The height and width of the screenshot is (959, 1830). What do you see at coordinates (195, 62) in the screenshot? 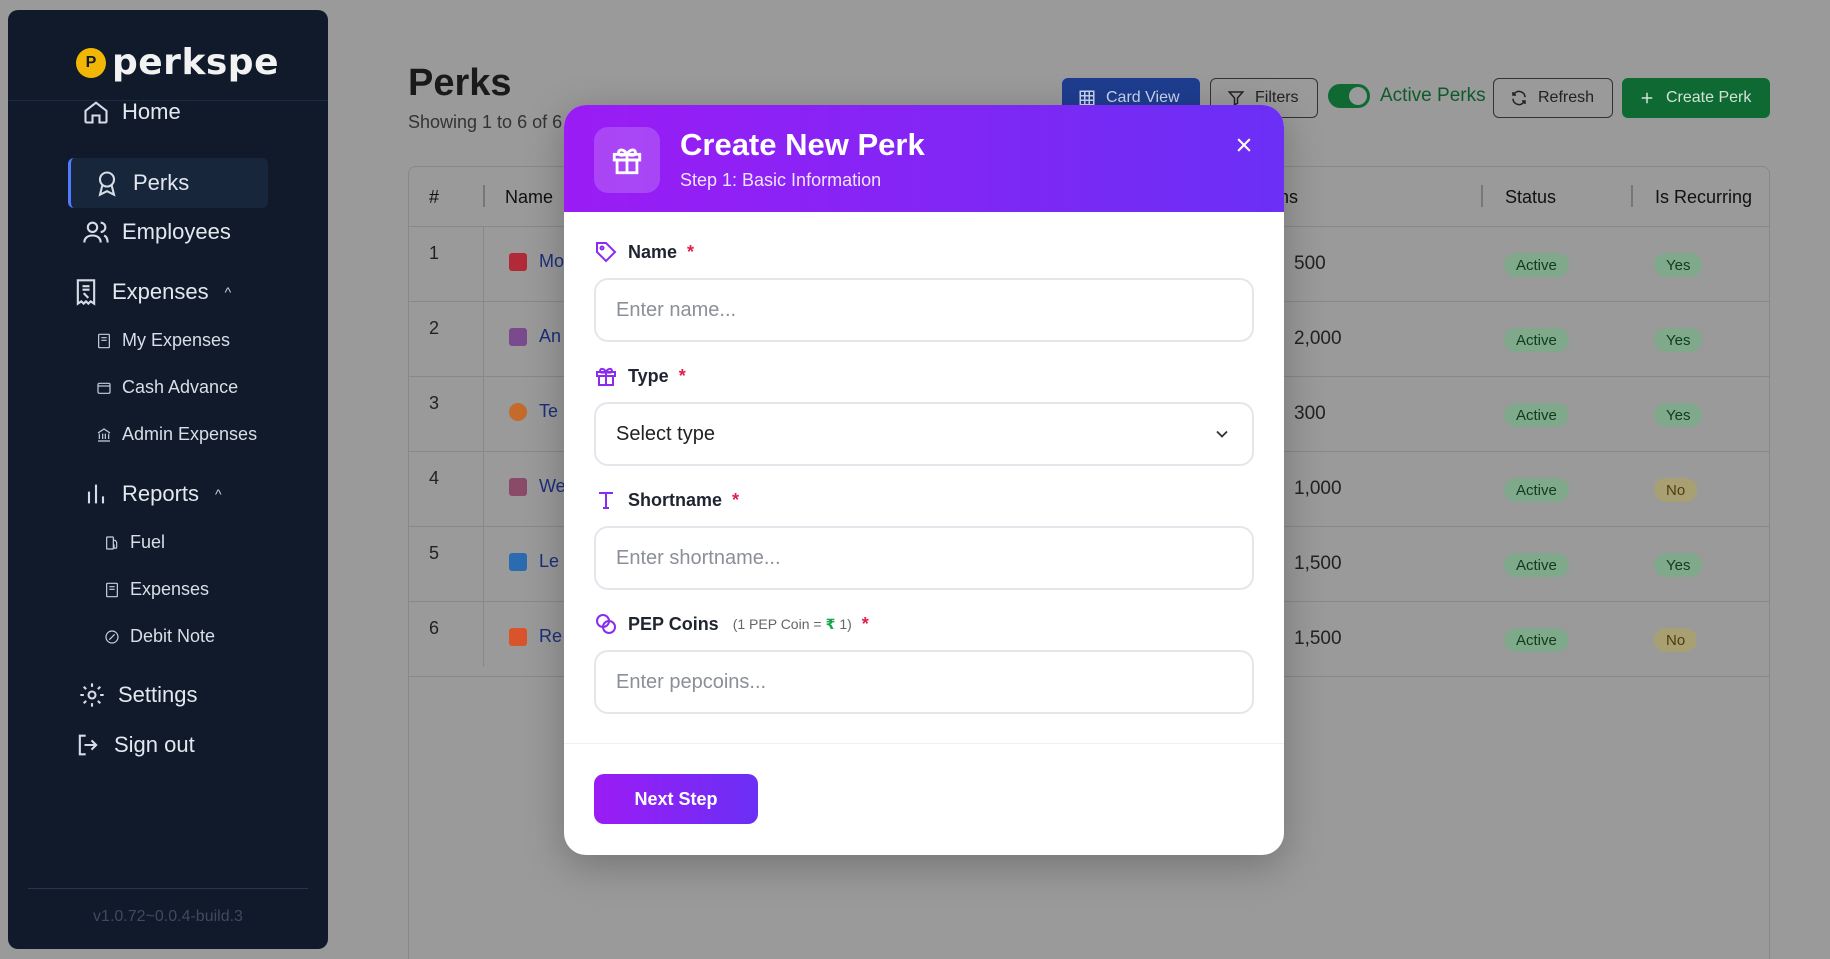
I see `logo-text: perkspe` at bounding box center [195, 62].